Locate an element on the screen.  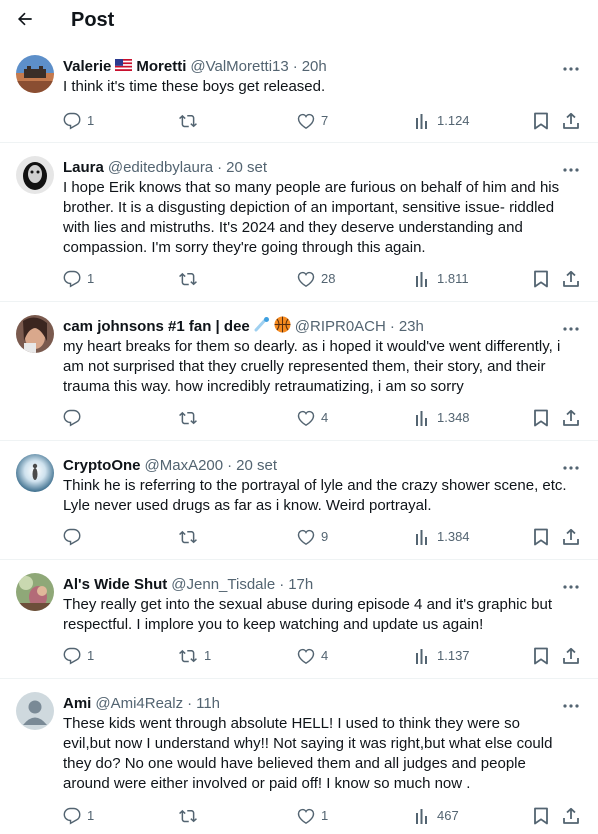
author-handle: @ValMoretti13 is located at coordinates (239, 66).